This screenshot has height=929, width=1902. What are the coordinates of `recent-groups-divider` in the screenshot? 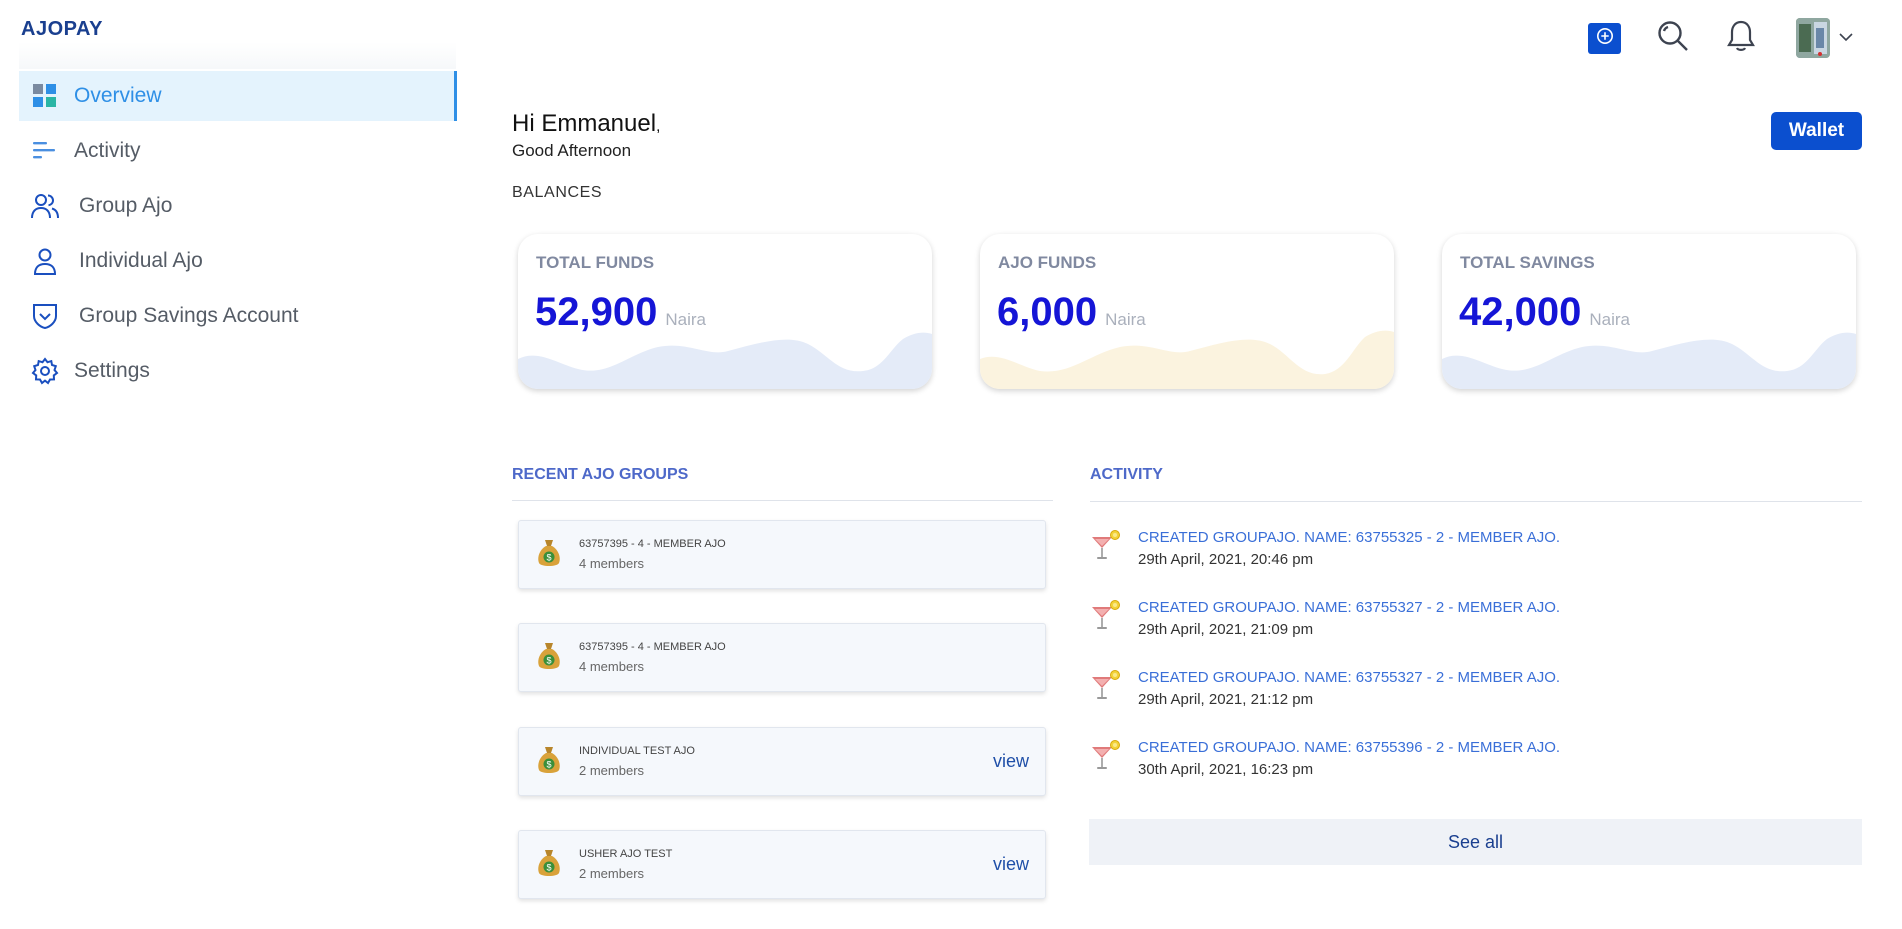 It's located at (782, 500).